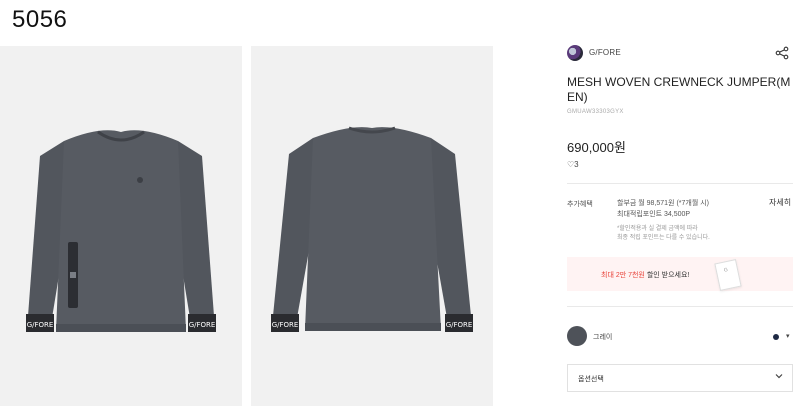 This screenshot has height=406, width=800. Describe the element at coordinates (372, 229) in the screenshot. I see `back-jumper-illustration: G/FORE G/FORE` at that location.